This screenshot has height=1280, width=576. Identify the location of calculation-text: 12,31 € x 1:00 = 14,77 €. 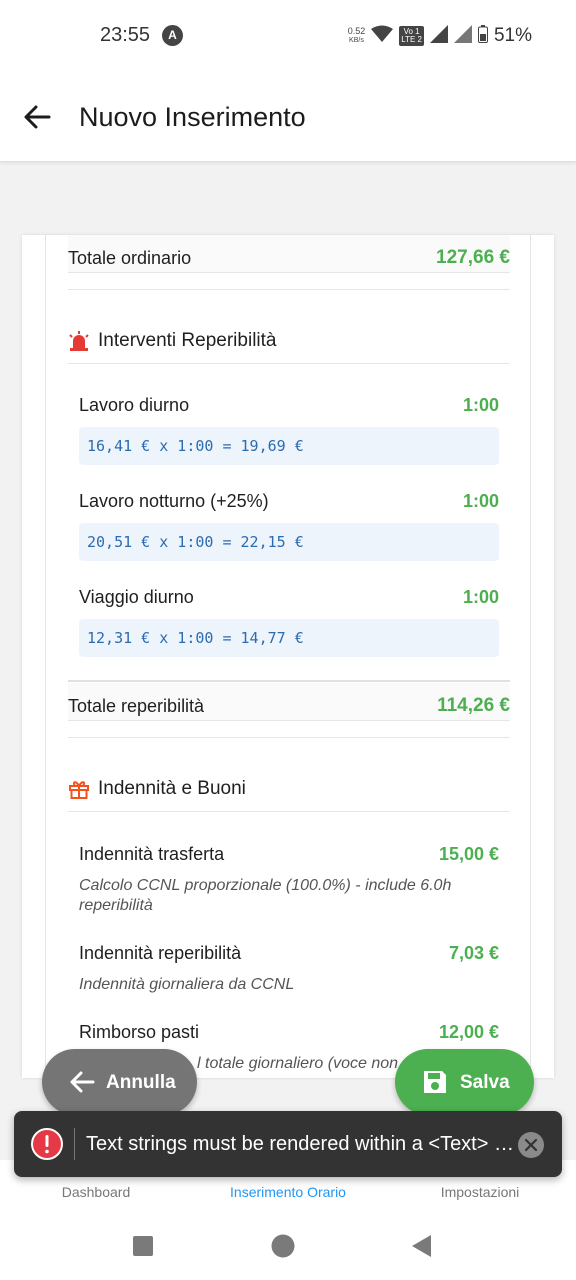
(195, 638).